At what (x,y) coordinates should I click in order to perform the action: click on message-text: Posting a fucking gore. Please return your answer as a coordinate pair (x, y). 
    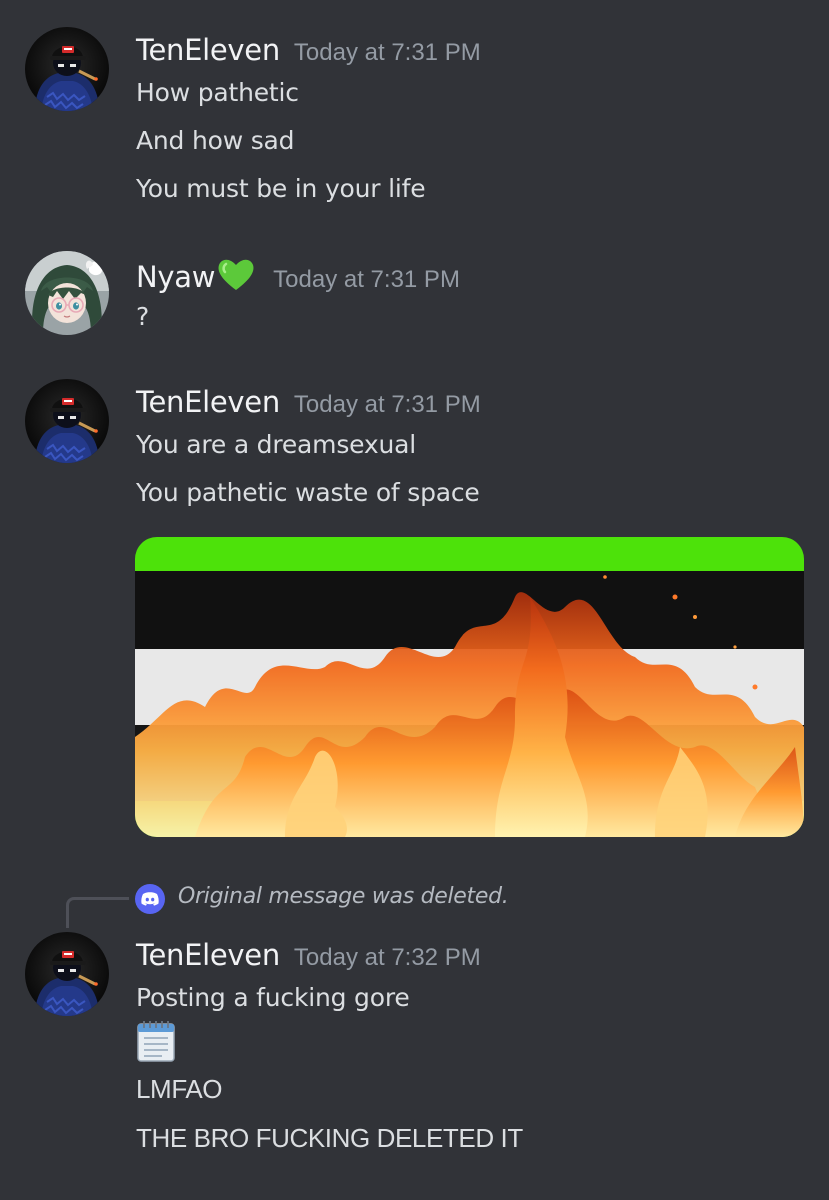
    Looking at the image, I should click on (273, 997).